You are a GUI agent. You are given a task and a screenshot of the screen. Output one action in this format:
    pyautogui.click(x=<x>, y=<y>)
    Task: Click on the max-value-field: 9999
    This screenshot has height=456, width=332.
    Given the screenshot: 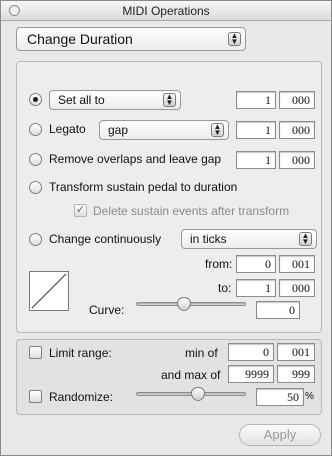 What is the action you would take?
    pyautogui.click(x=251, y=374)
    